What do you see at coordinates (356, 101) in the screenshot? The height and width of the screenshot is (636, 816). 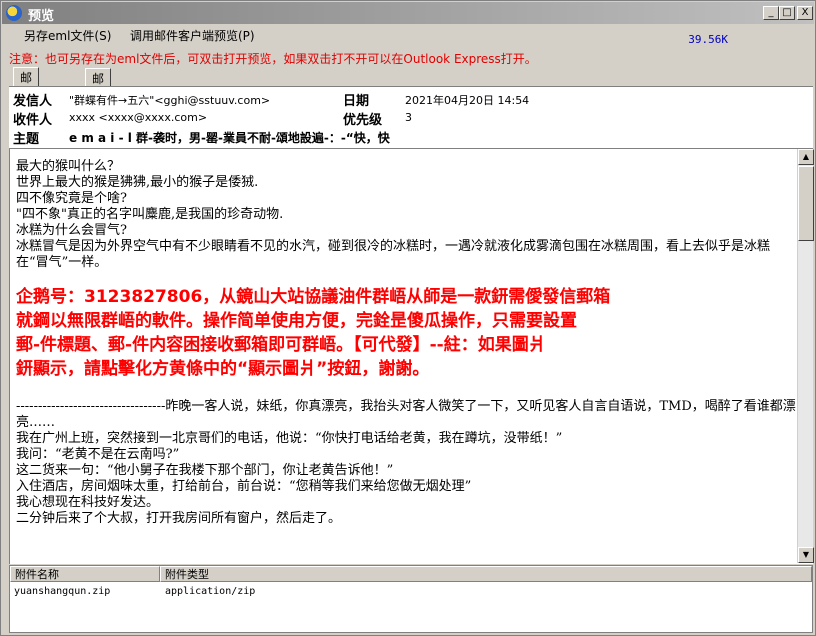 I see `date-label: 日期` at bounding box center [356, 101].